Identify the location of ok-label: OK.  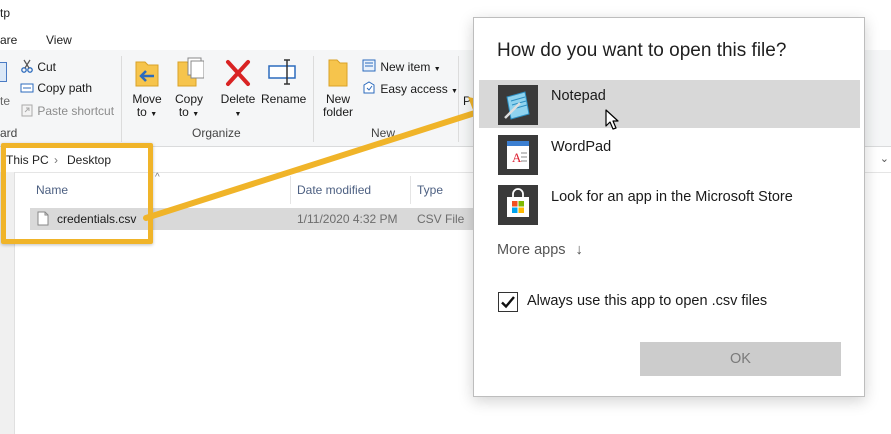
(740, 359).